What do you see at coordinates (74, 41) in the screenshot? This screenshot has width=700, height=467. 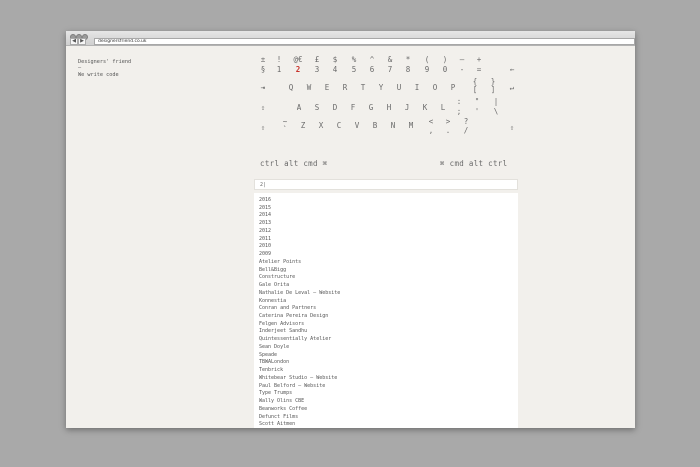 I see `back-button: ◀` at bounding box center [74, 41].